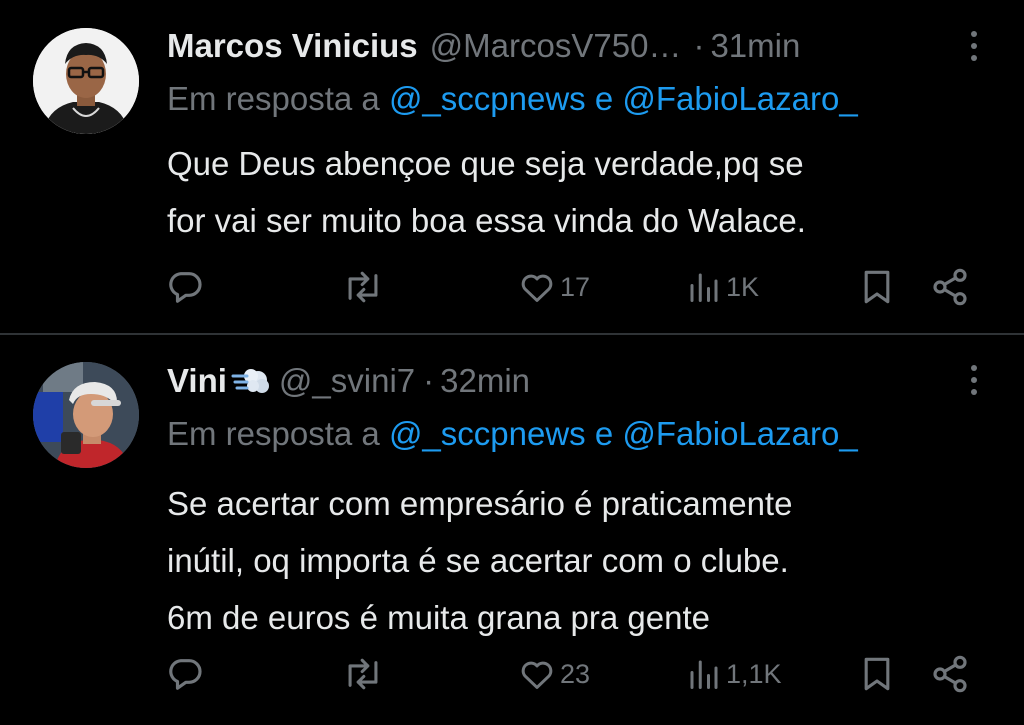 The width and height of the screenshot is (1024, 725). Describe the element at coordinates (439, 617) in the screenshot. I see `tweet-text-line: 6m de euros é muita grana pra gente` at that location.